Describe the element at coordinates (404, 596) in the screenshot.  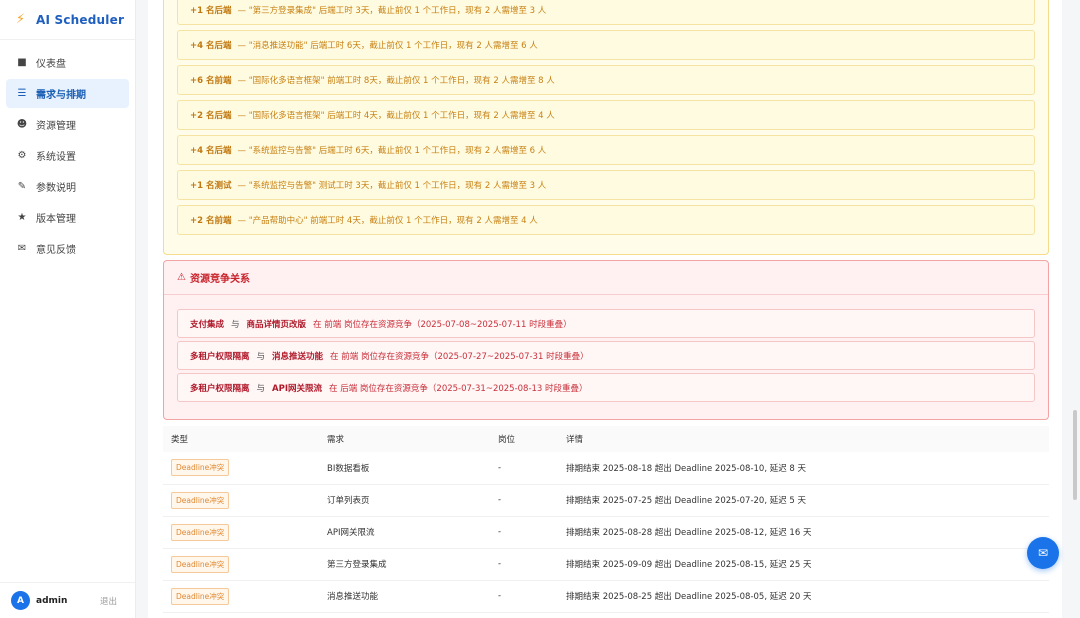
I see `requirement-cell: 消息推送功能` at that location.